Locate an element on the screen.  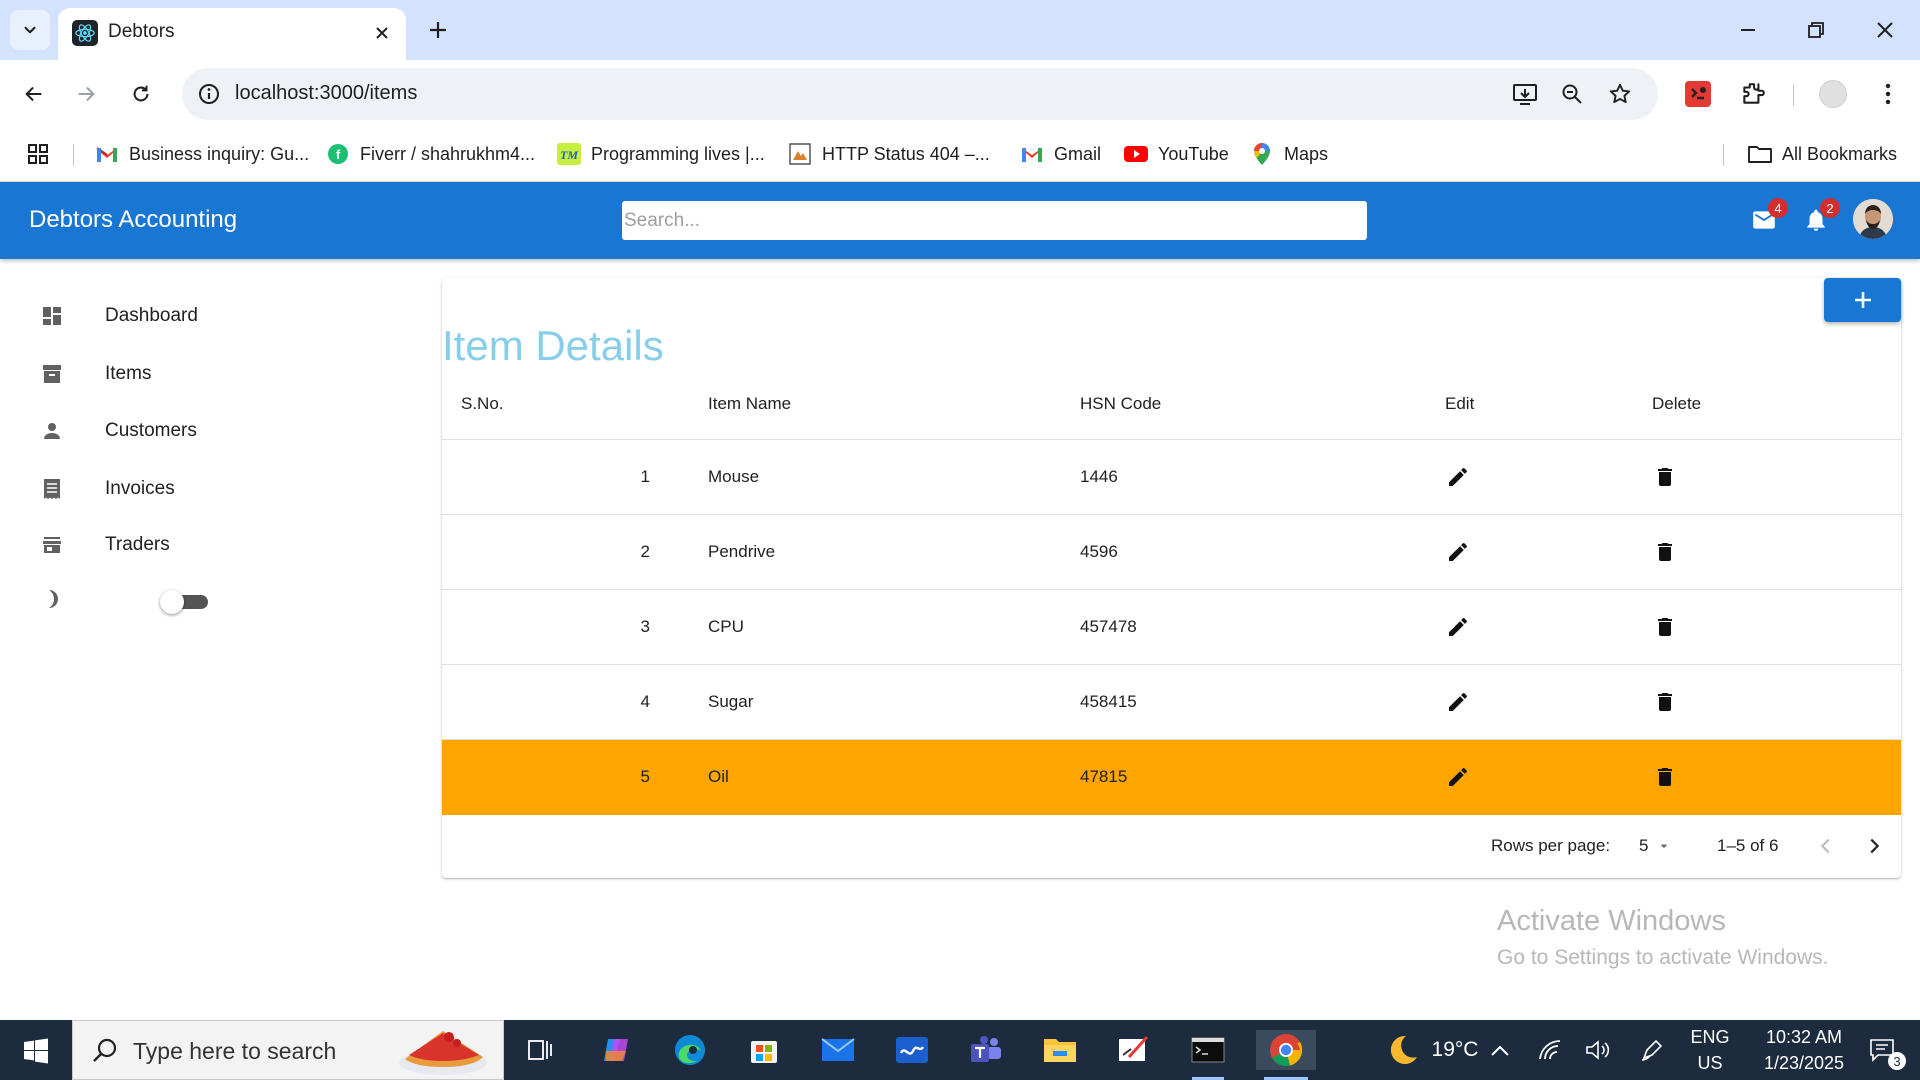
person-icon is located at coordinates (52, 431).